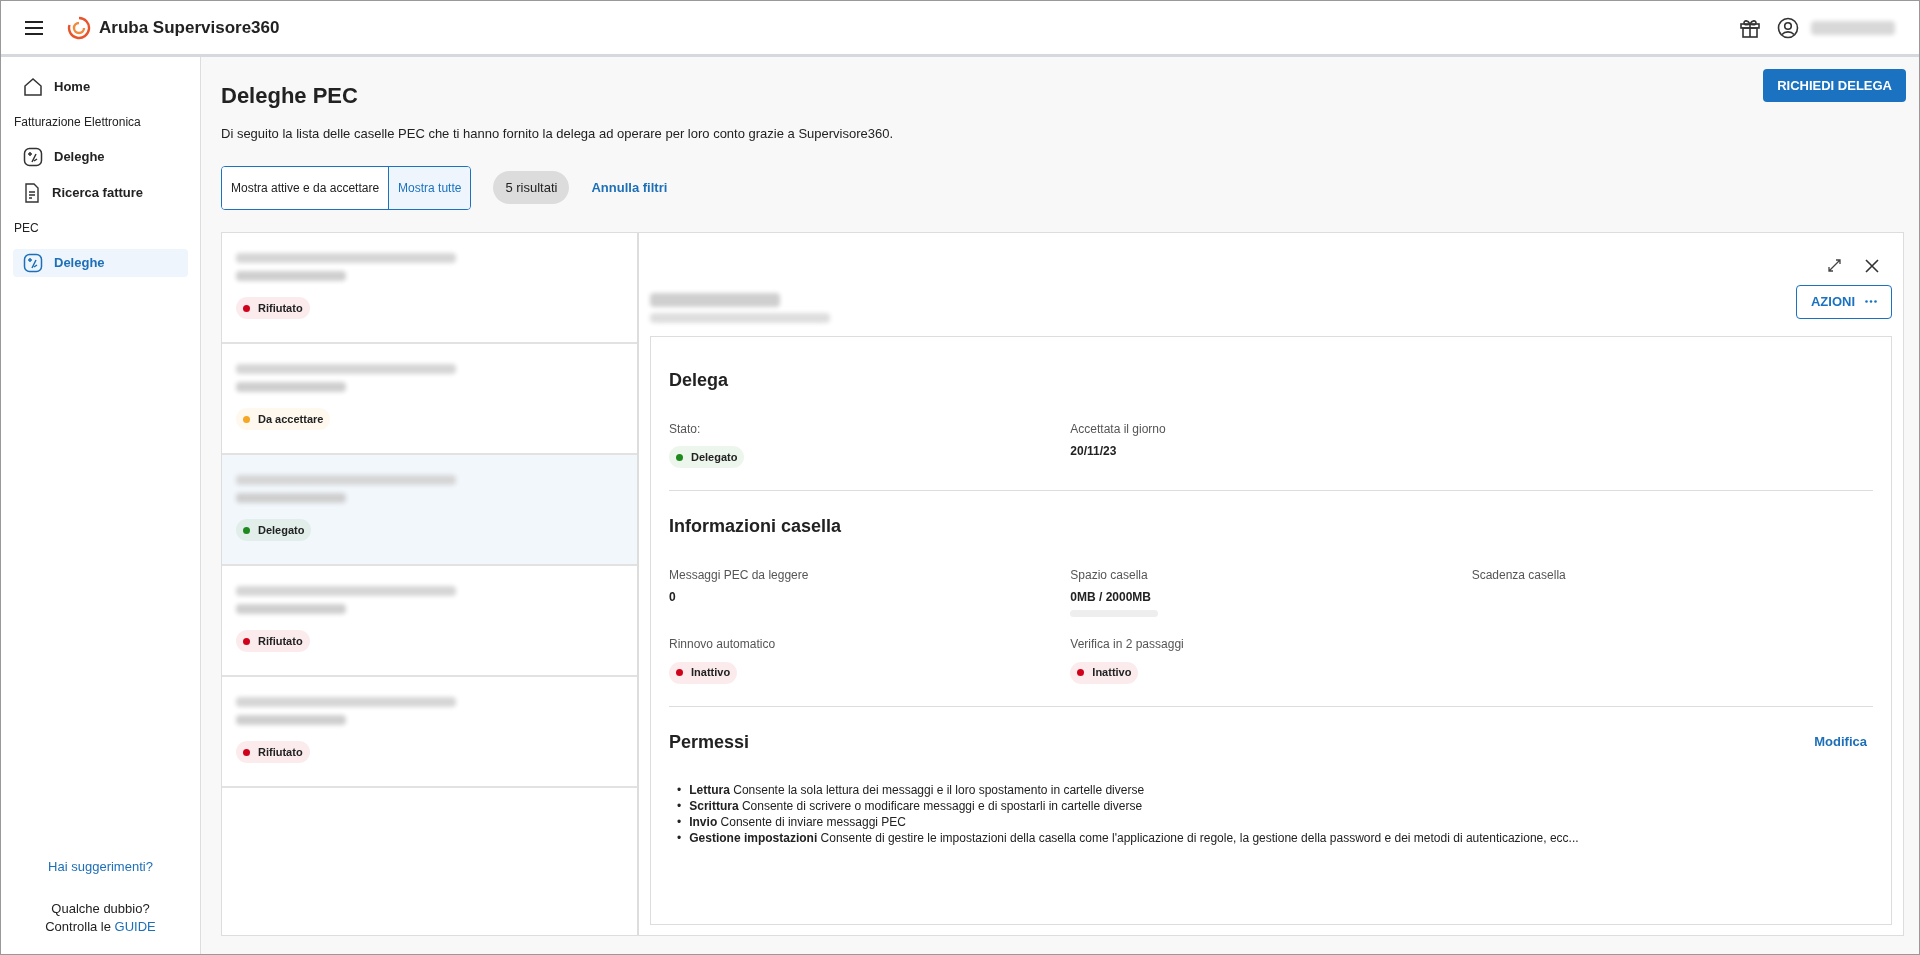  What do you see at coordinates (739, 575) in the screenshot?
I see `field-label: Messaggi PEC da leggere` at bounding box center [739, 575].